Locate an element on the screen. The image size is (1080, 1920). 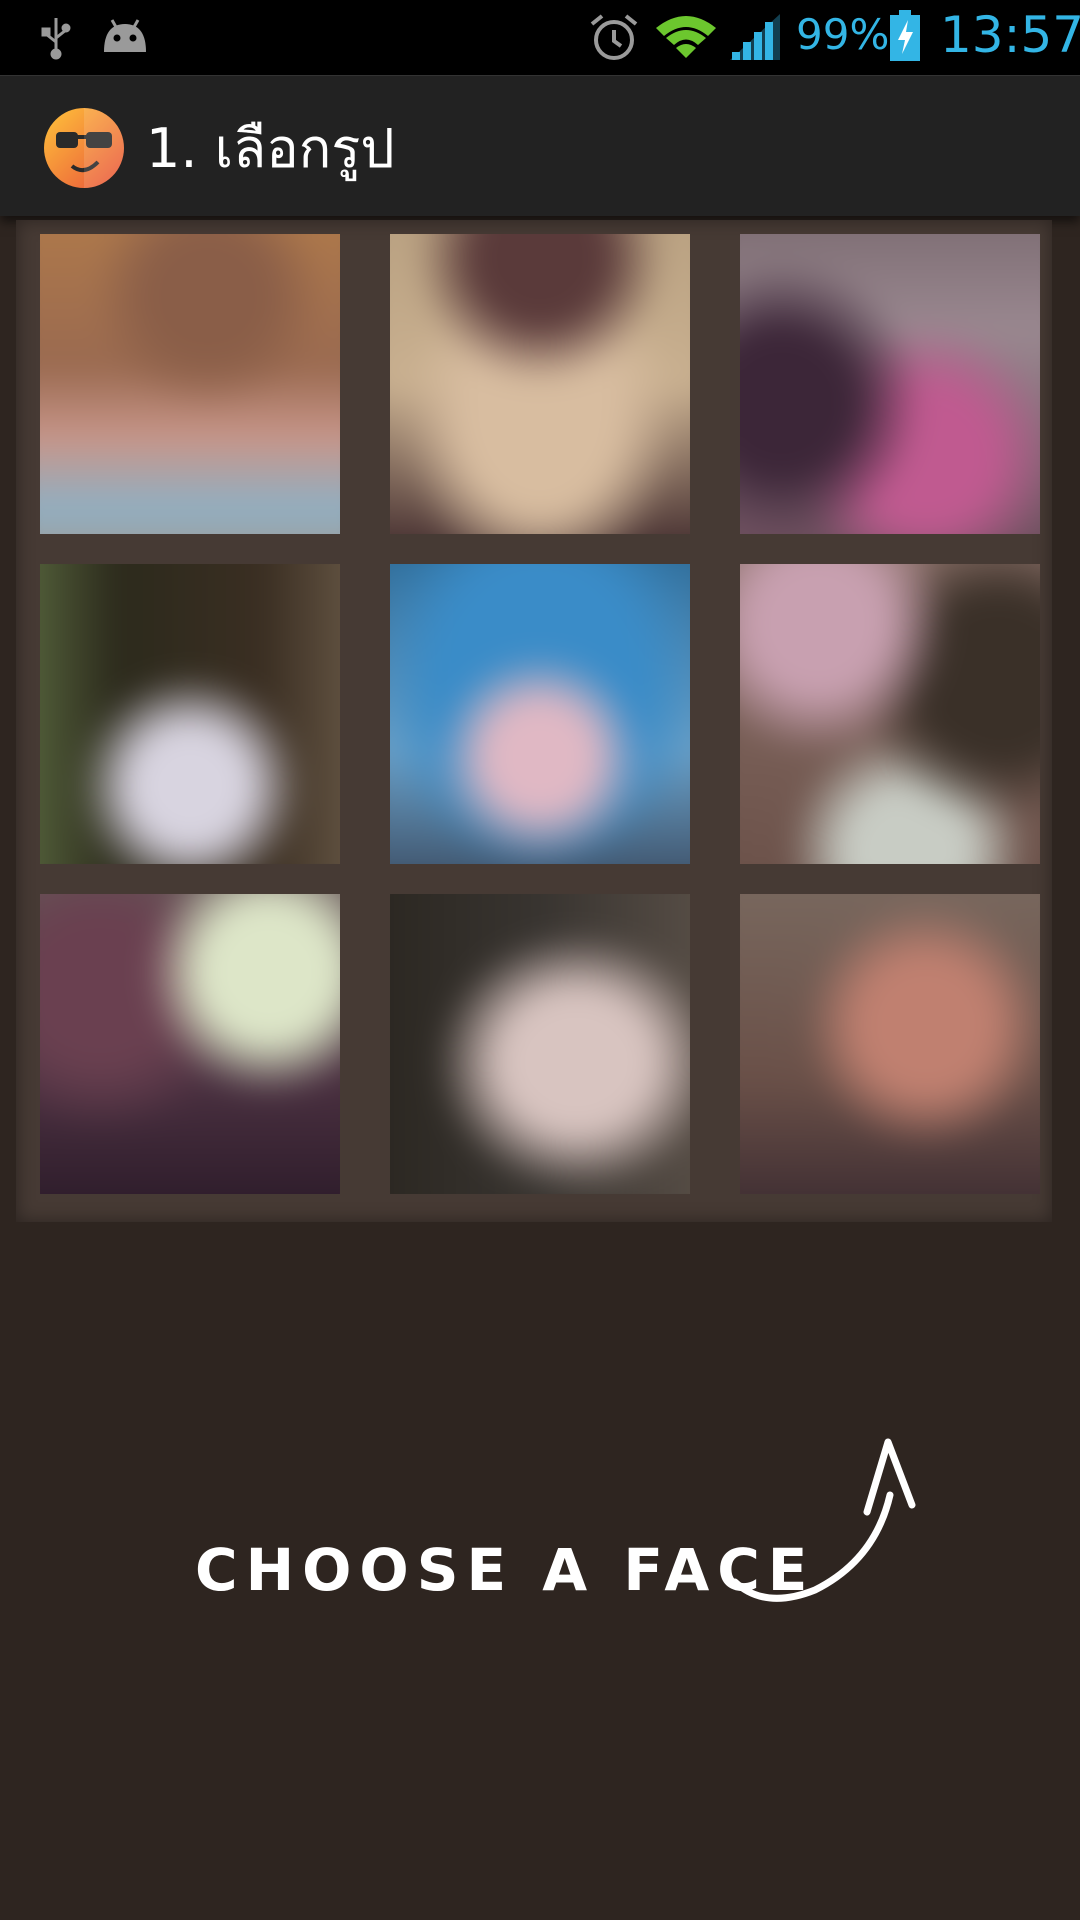
status-bar: 99% 13:57 is located at coordinates (540, 37).